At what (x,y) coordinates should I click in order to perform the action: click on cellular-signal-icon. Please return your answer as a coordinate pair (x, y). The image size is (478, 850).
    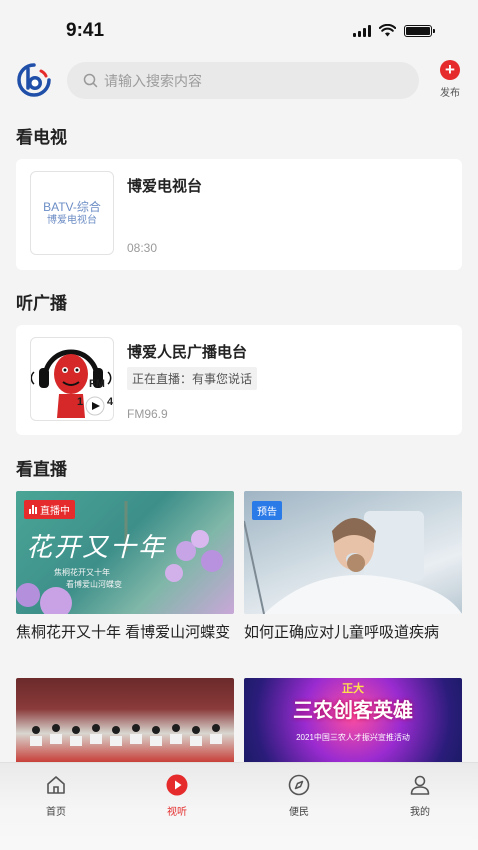
    Looking at the image, I should click on (362, 30).